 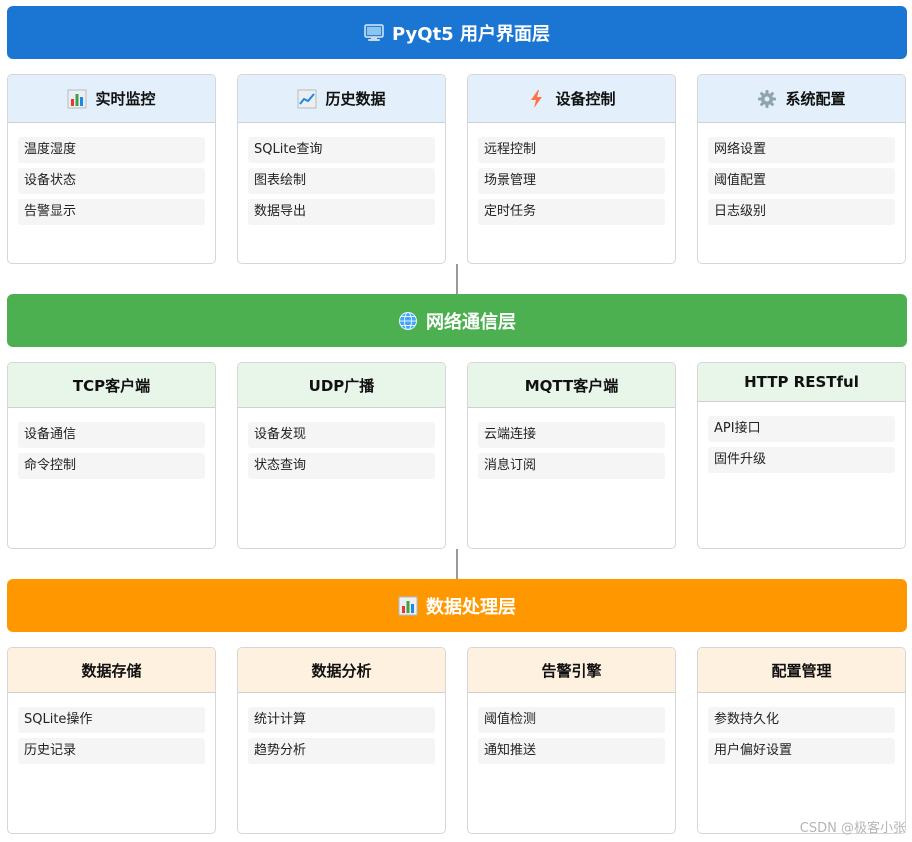 I want to click on card-title: 数据分析, so click(x=341, y=670).